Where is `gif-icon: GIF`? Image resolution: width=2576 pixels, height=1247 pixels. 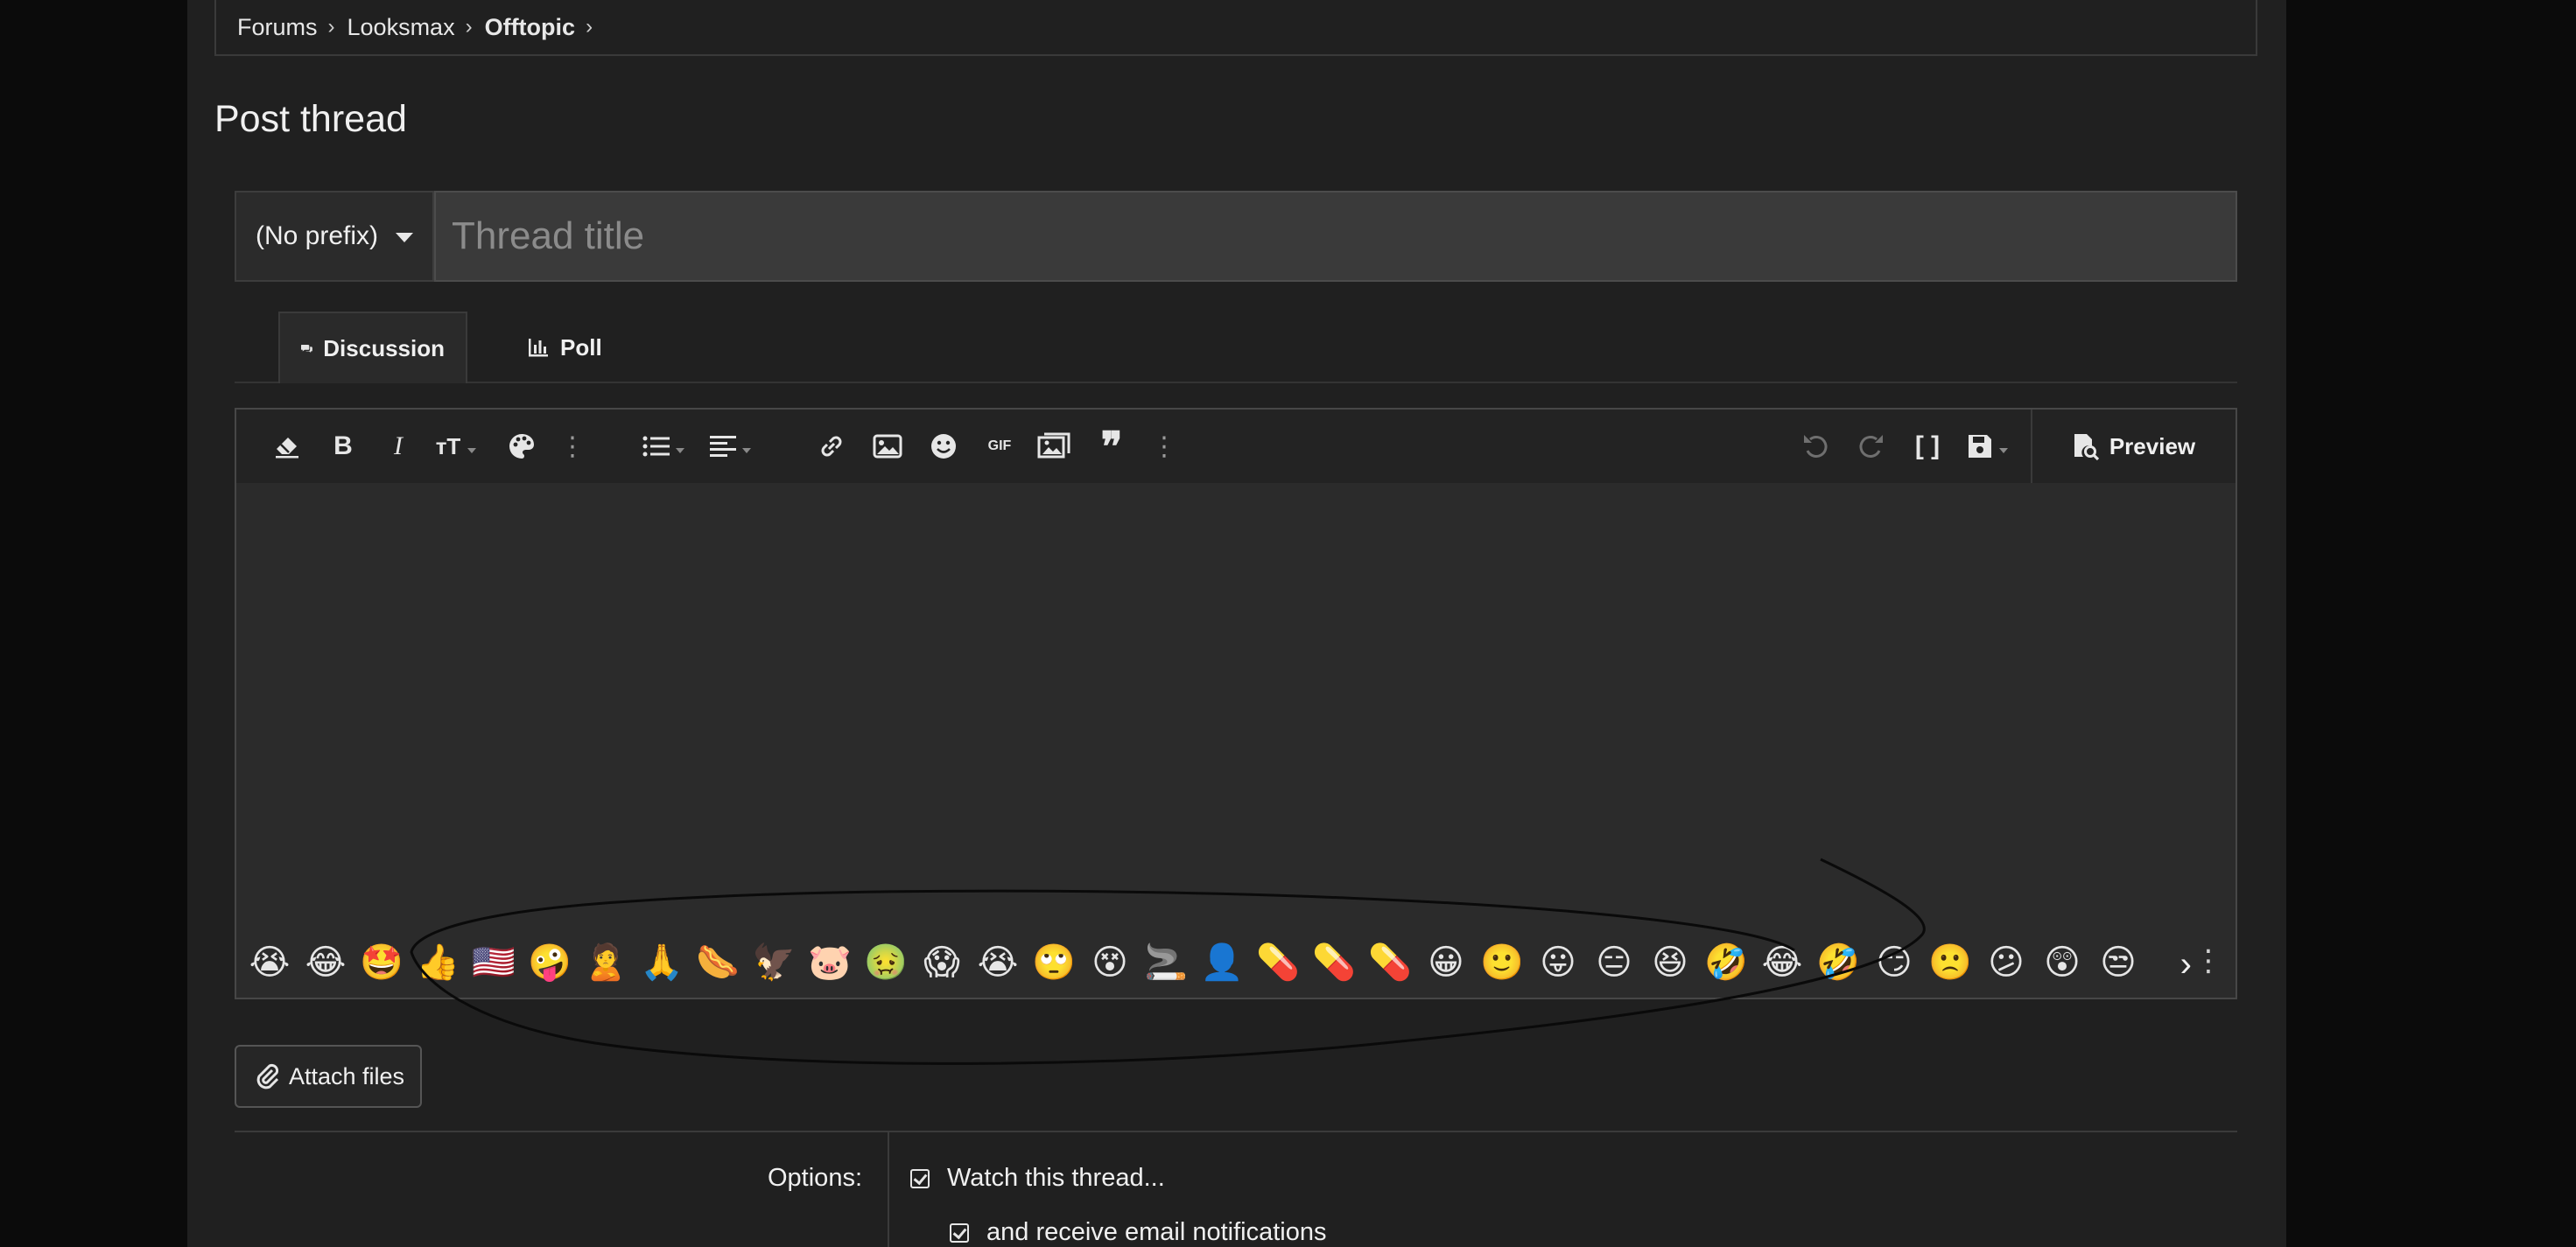 gif-icon: GIF is located at coordinates (1000, 446).